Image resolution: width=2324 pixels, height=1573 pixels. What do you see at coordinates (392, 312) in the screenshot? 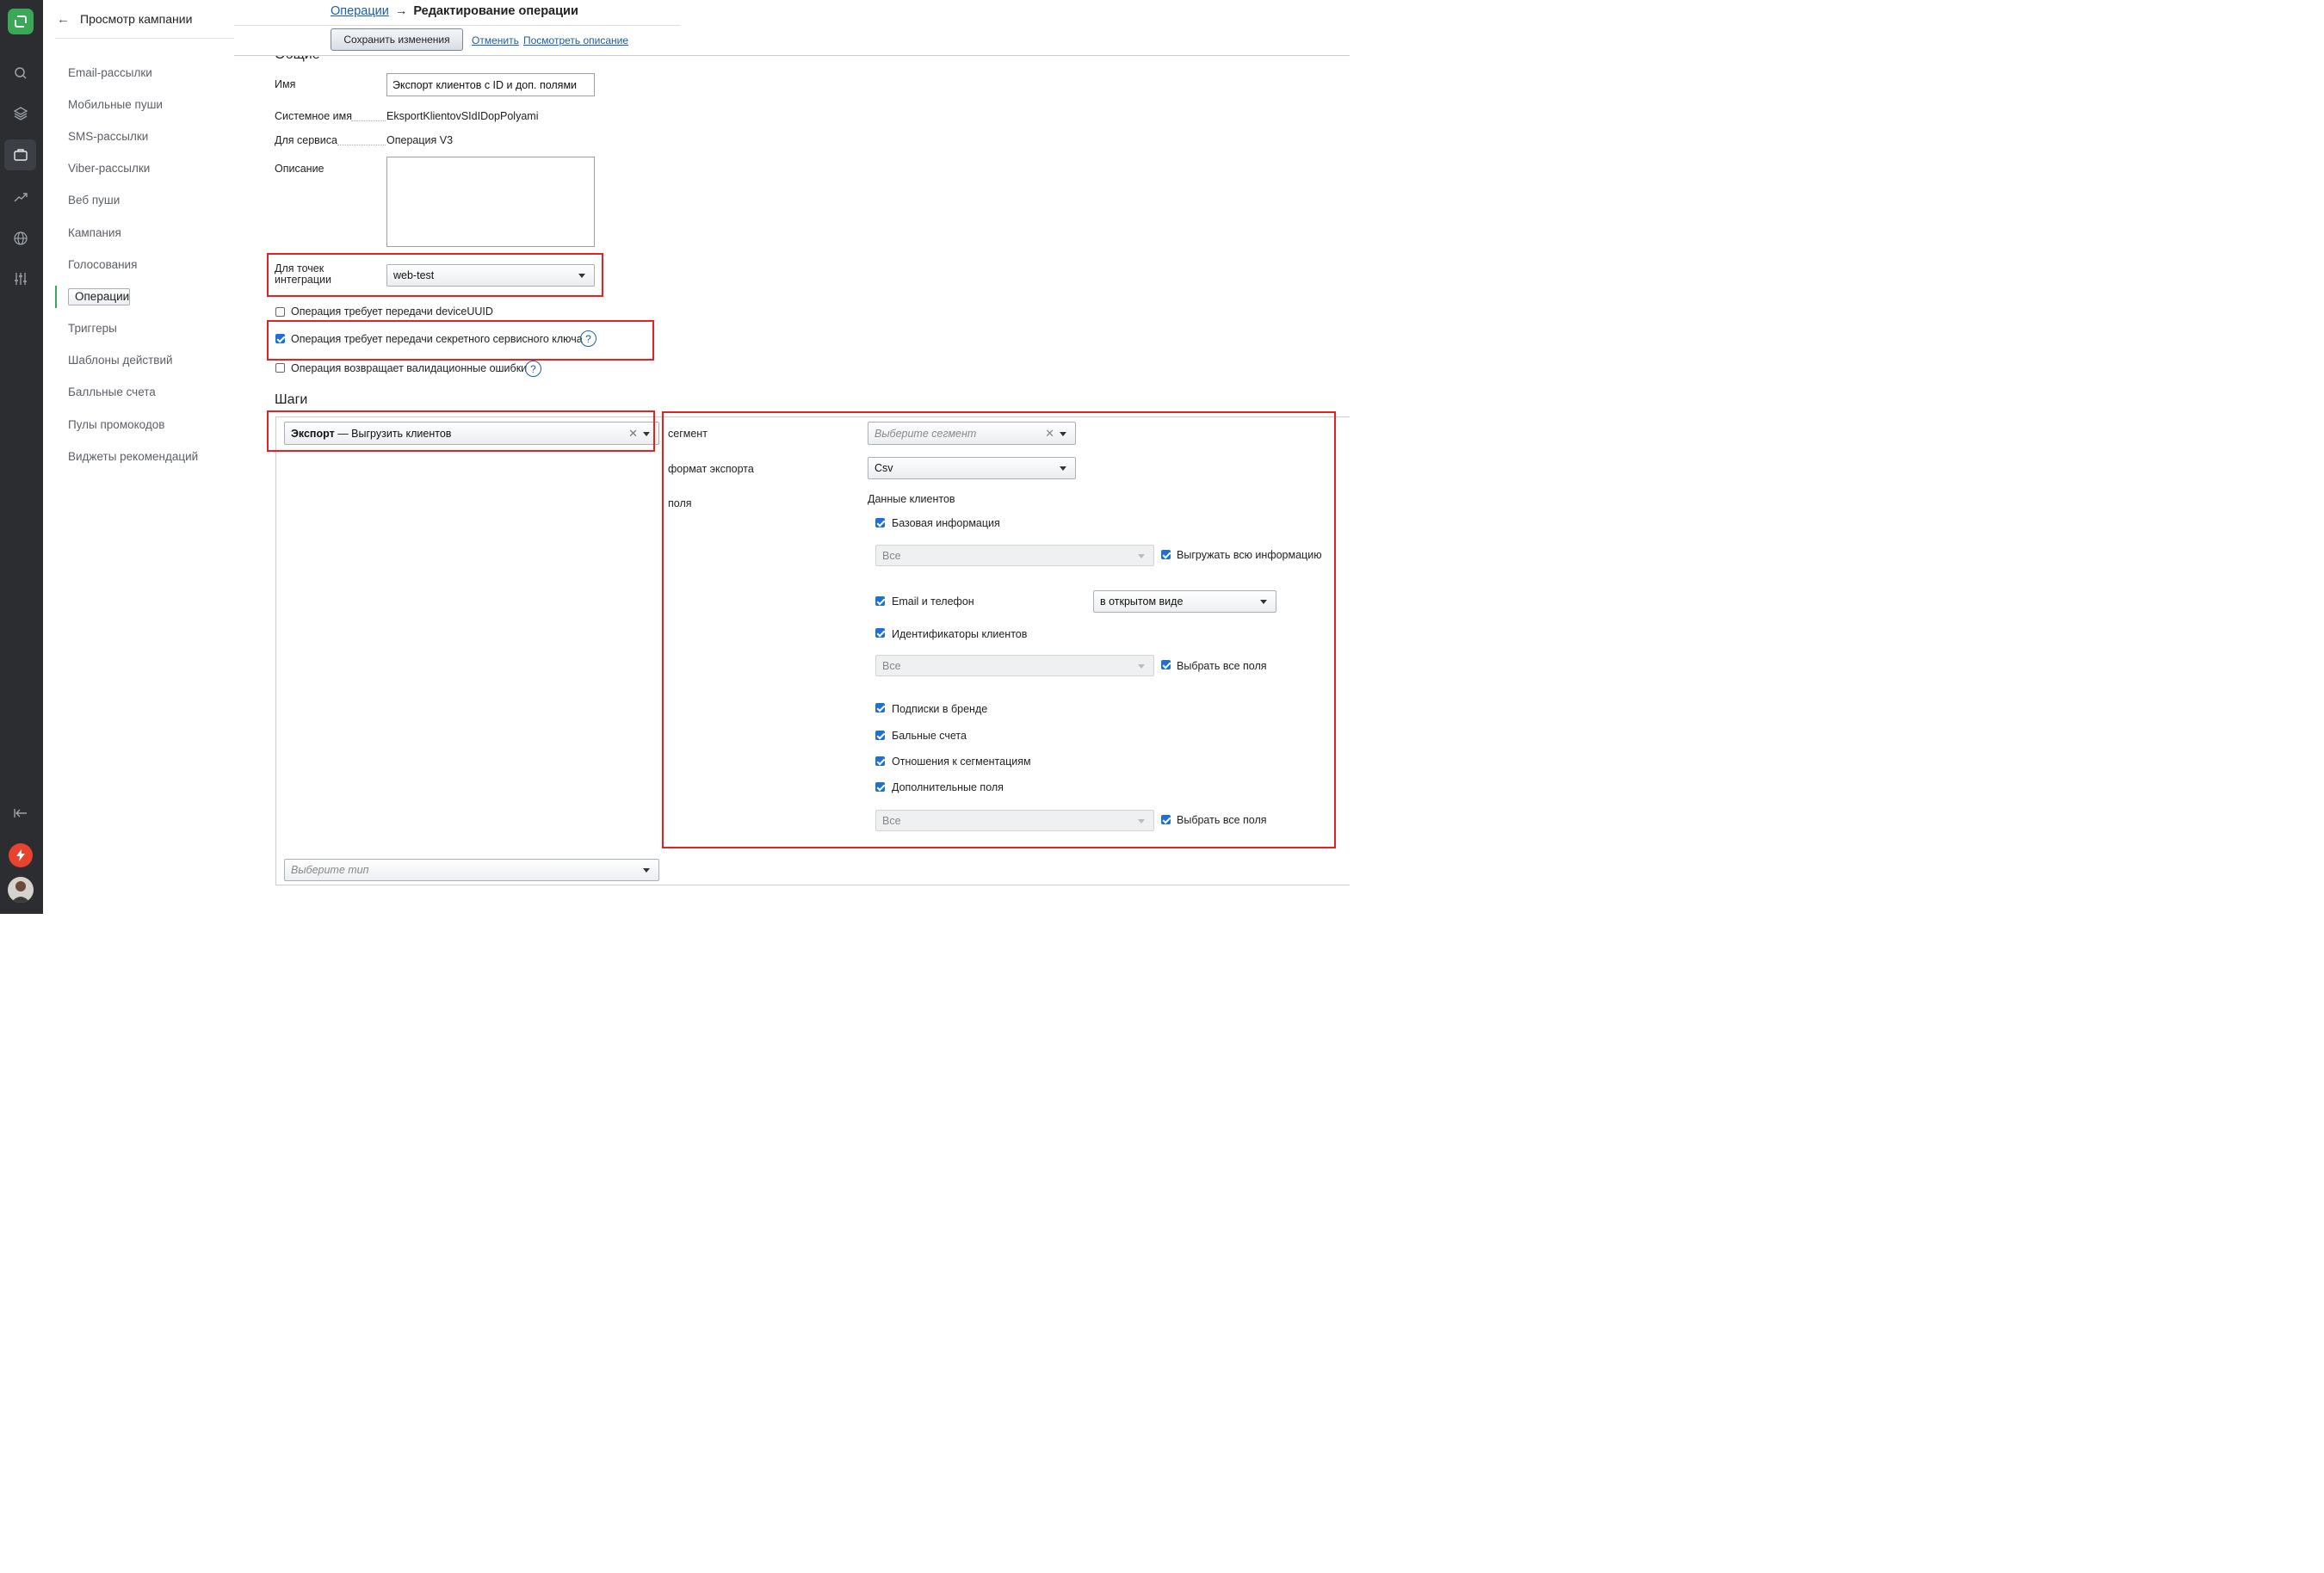
I see `device-uuid-label: Операция требует передачи deviceUUID` at bounding box center [392, 312].